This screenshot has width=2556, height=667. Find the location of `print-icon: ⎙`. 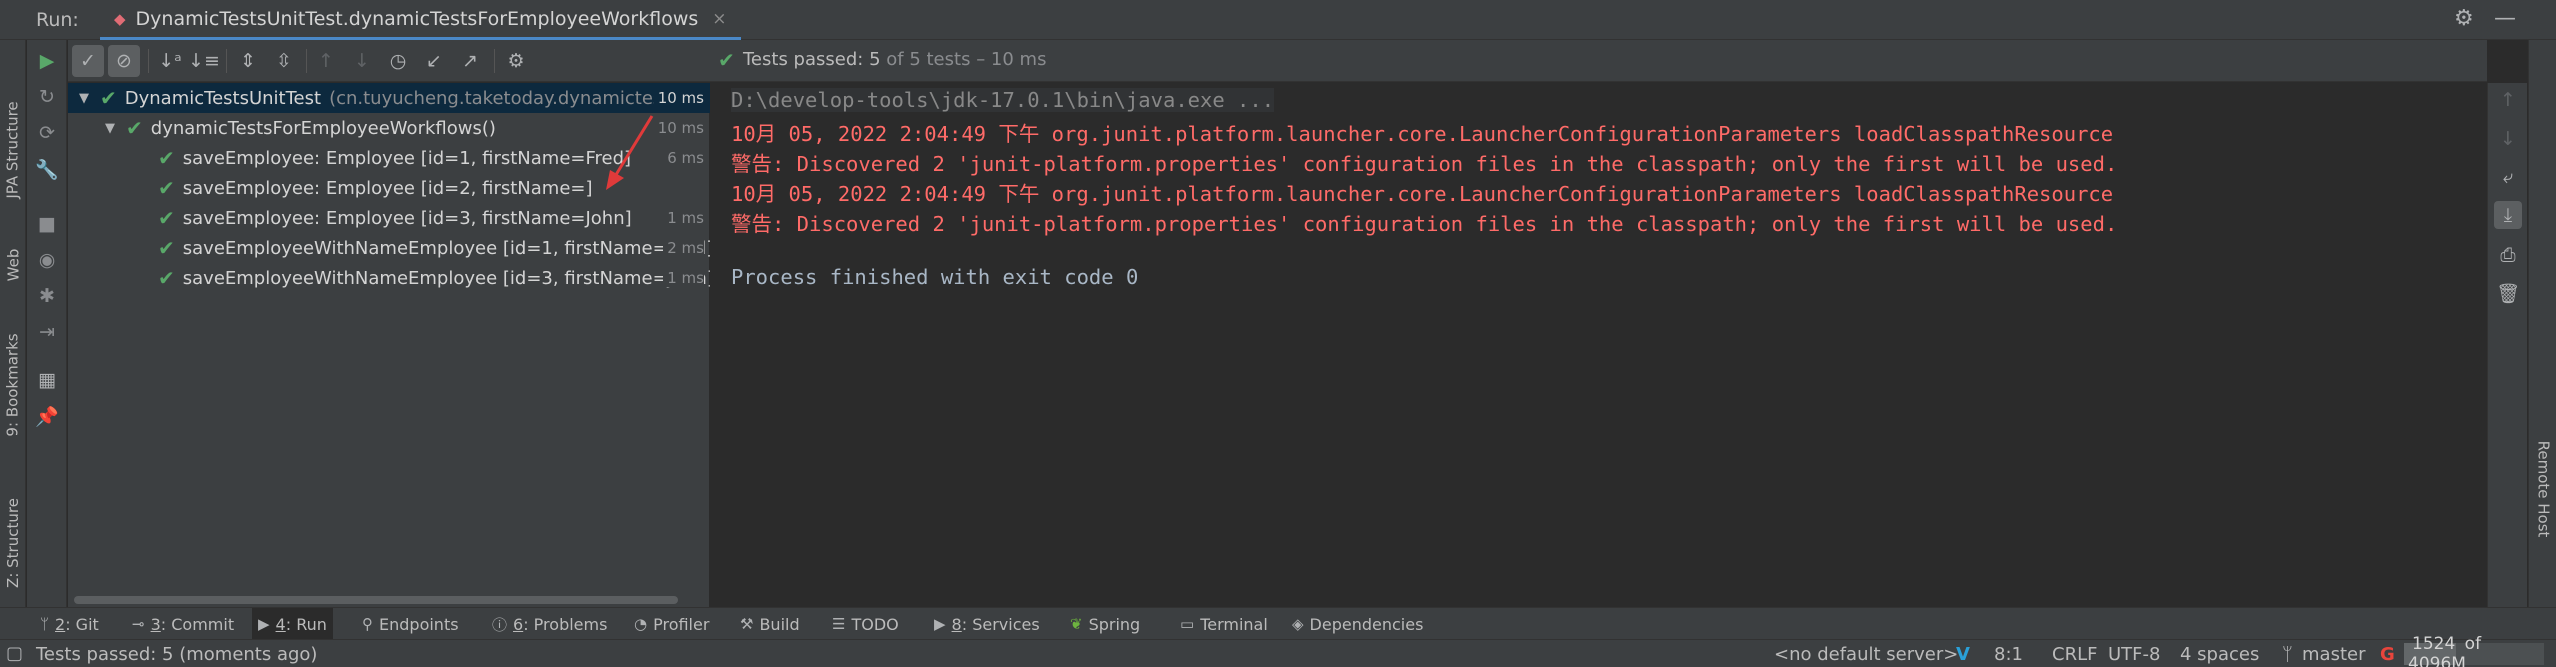

print-icon: ⎙ is located at coordinates (2508, 255).